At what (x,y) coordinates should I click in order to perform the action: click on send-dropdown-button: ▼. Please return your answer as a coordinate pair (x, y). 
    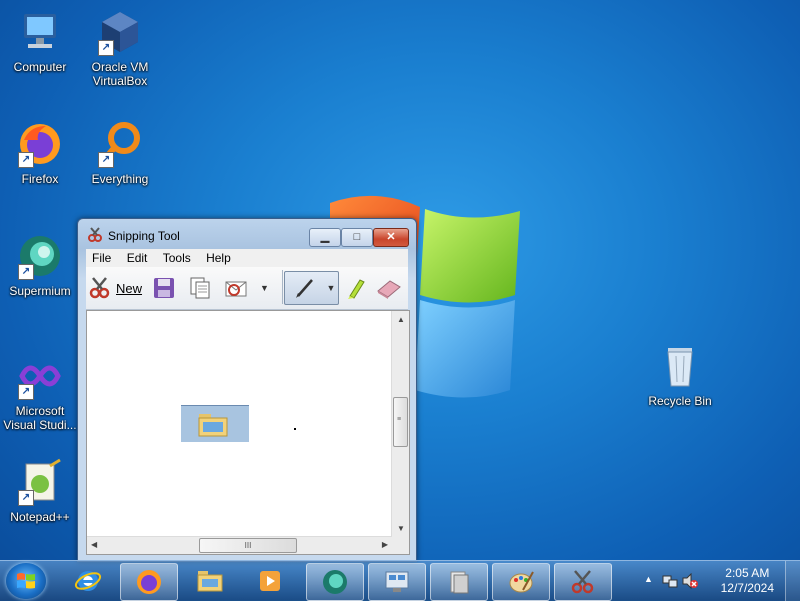
    Looking at the image, I should click on (264, 288).